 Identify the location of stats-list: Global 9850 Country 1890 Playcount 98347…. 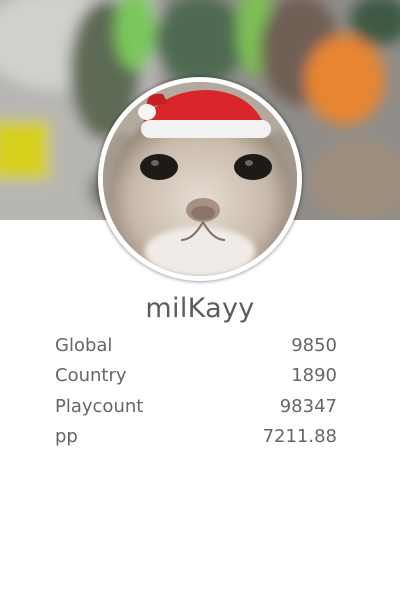
(196, 391).